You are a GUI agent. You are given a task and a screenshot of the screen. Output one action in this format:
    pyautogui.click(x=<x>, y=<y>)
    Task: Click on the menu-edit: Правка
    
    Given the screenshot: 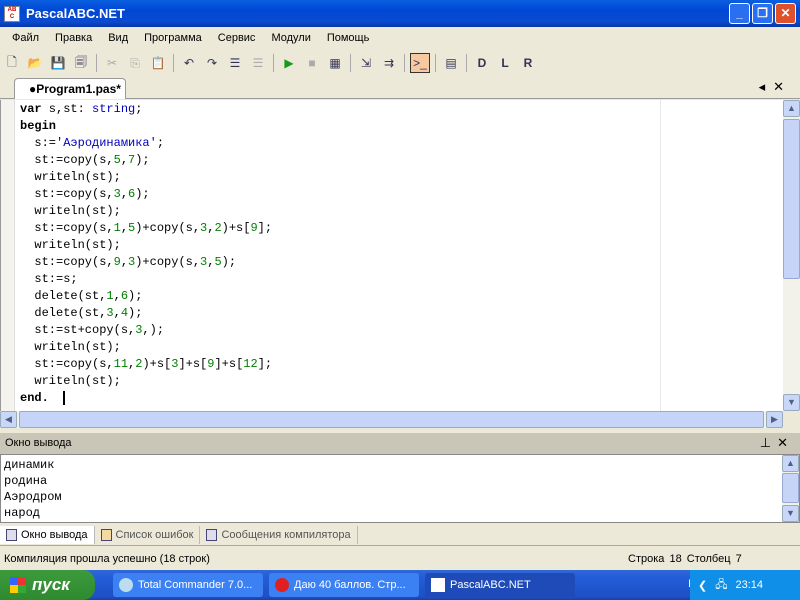 What is the action you would take?
    pyautogui.click(x=73, y=38)
    